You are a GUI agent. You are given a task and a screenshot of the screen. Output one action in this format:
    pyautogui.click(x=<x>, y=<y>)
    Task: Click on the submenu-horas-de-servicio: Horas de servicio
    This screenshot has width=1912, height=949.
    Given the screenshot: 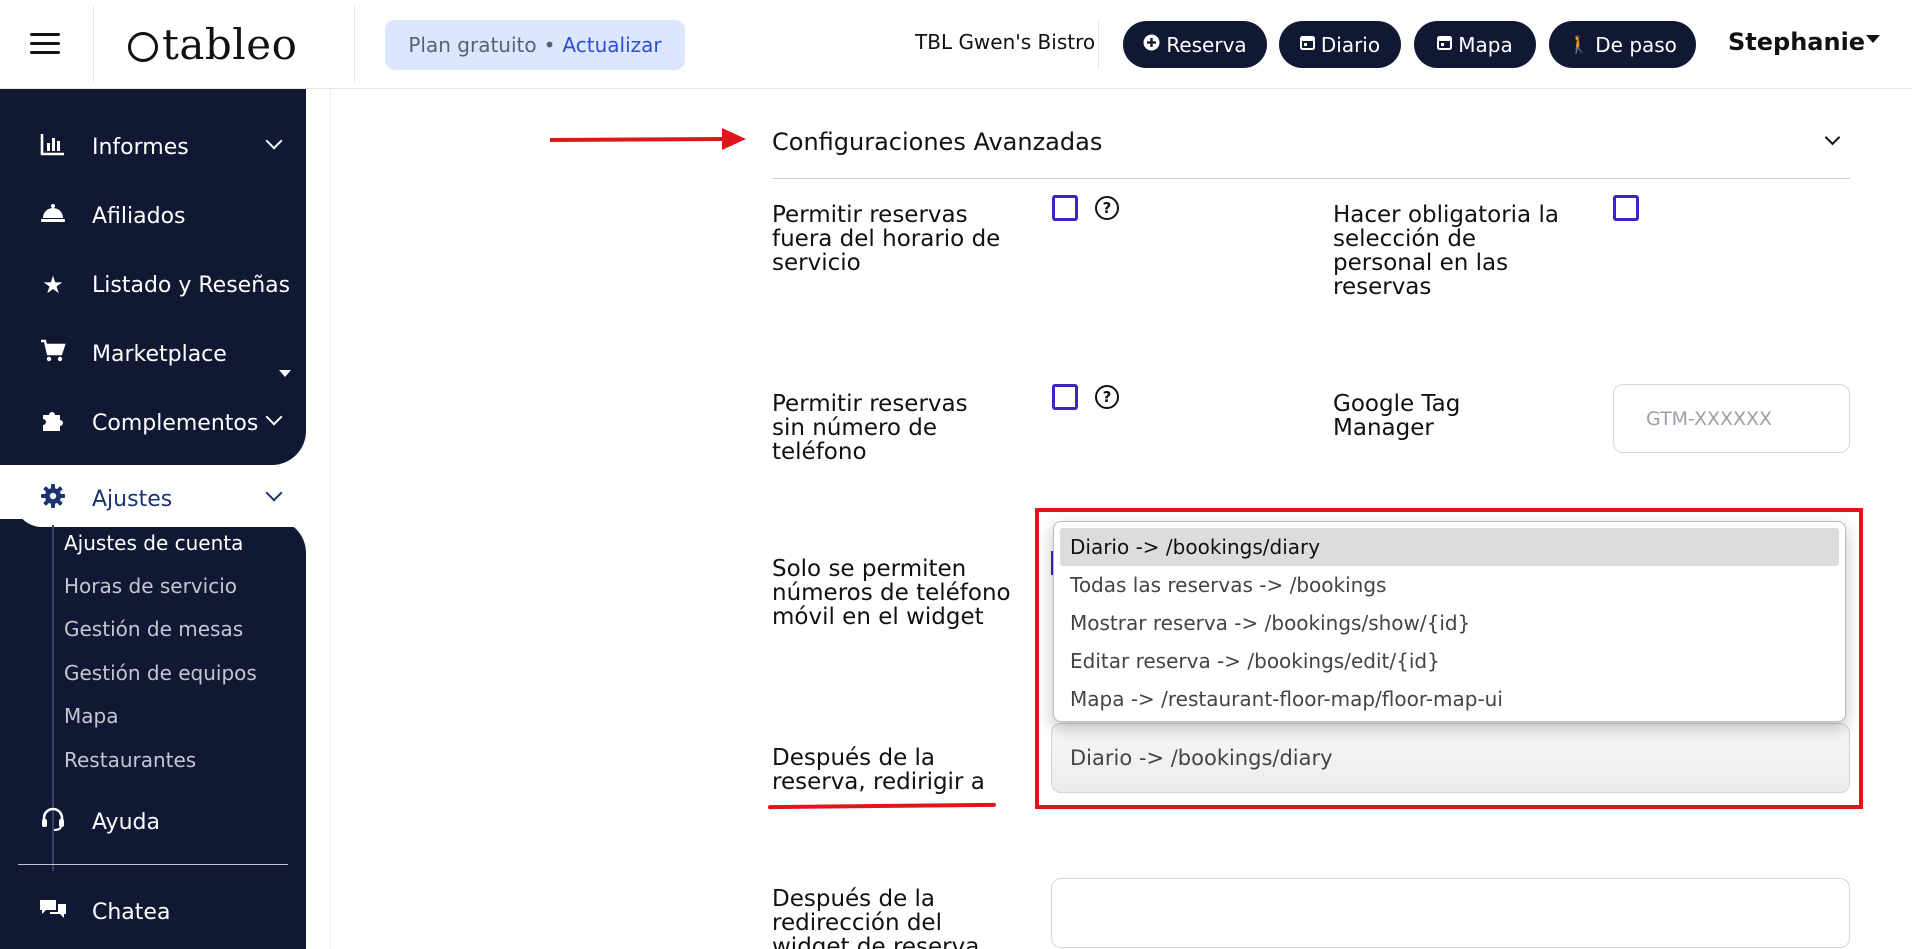 What is the action you would take?
    pyautogui.click(x=150, y=586)
    